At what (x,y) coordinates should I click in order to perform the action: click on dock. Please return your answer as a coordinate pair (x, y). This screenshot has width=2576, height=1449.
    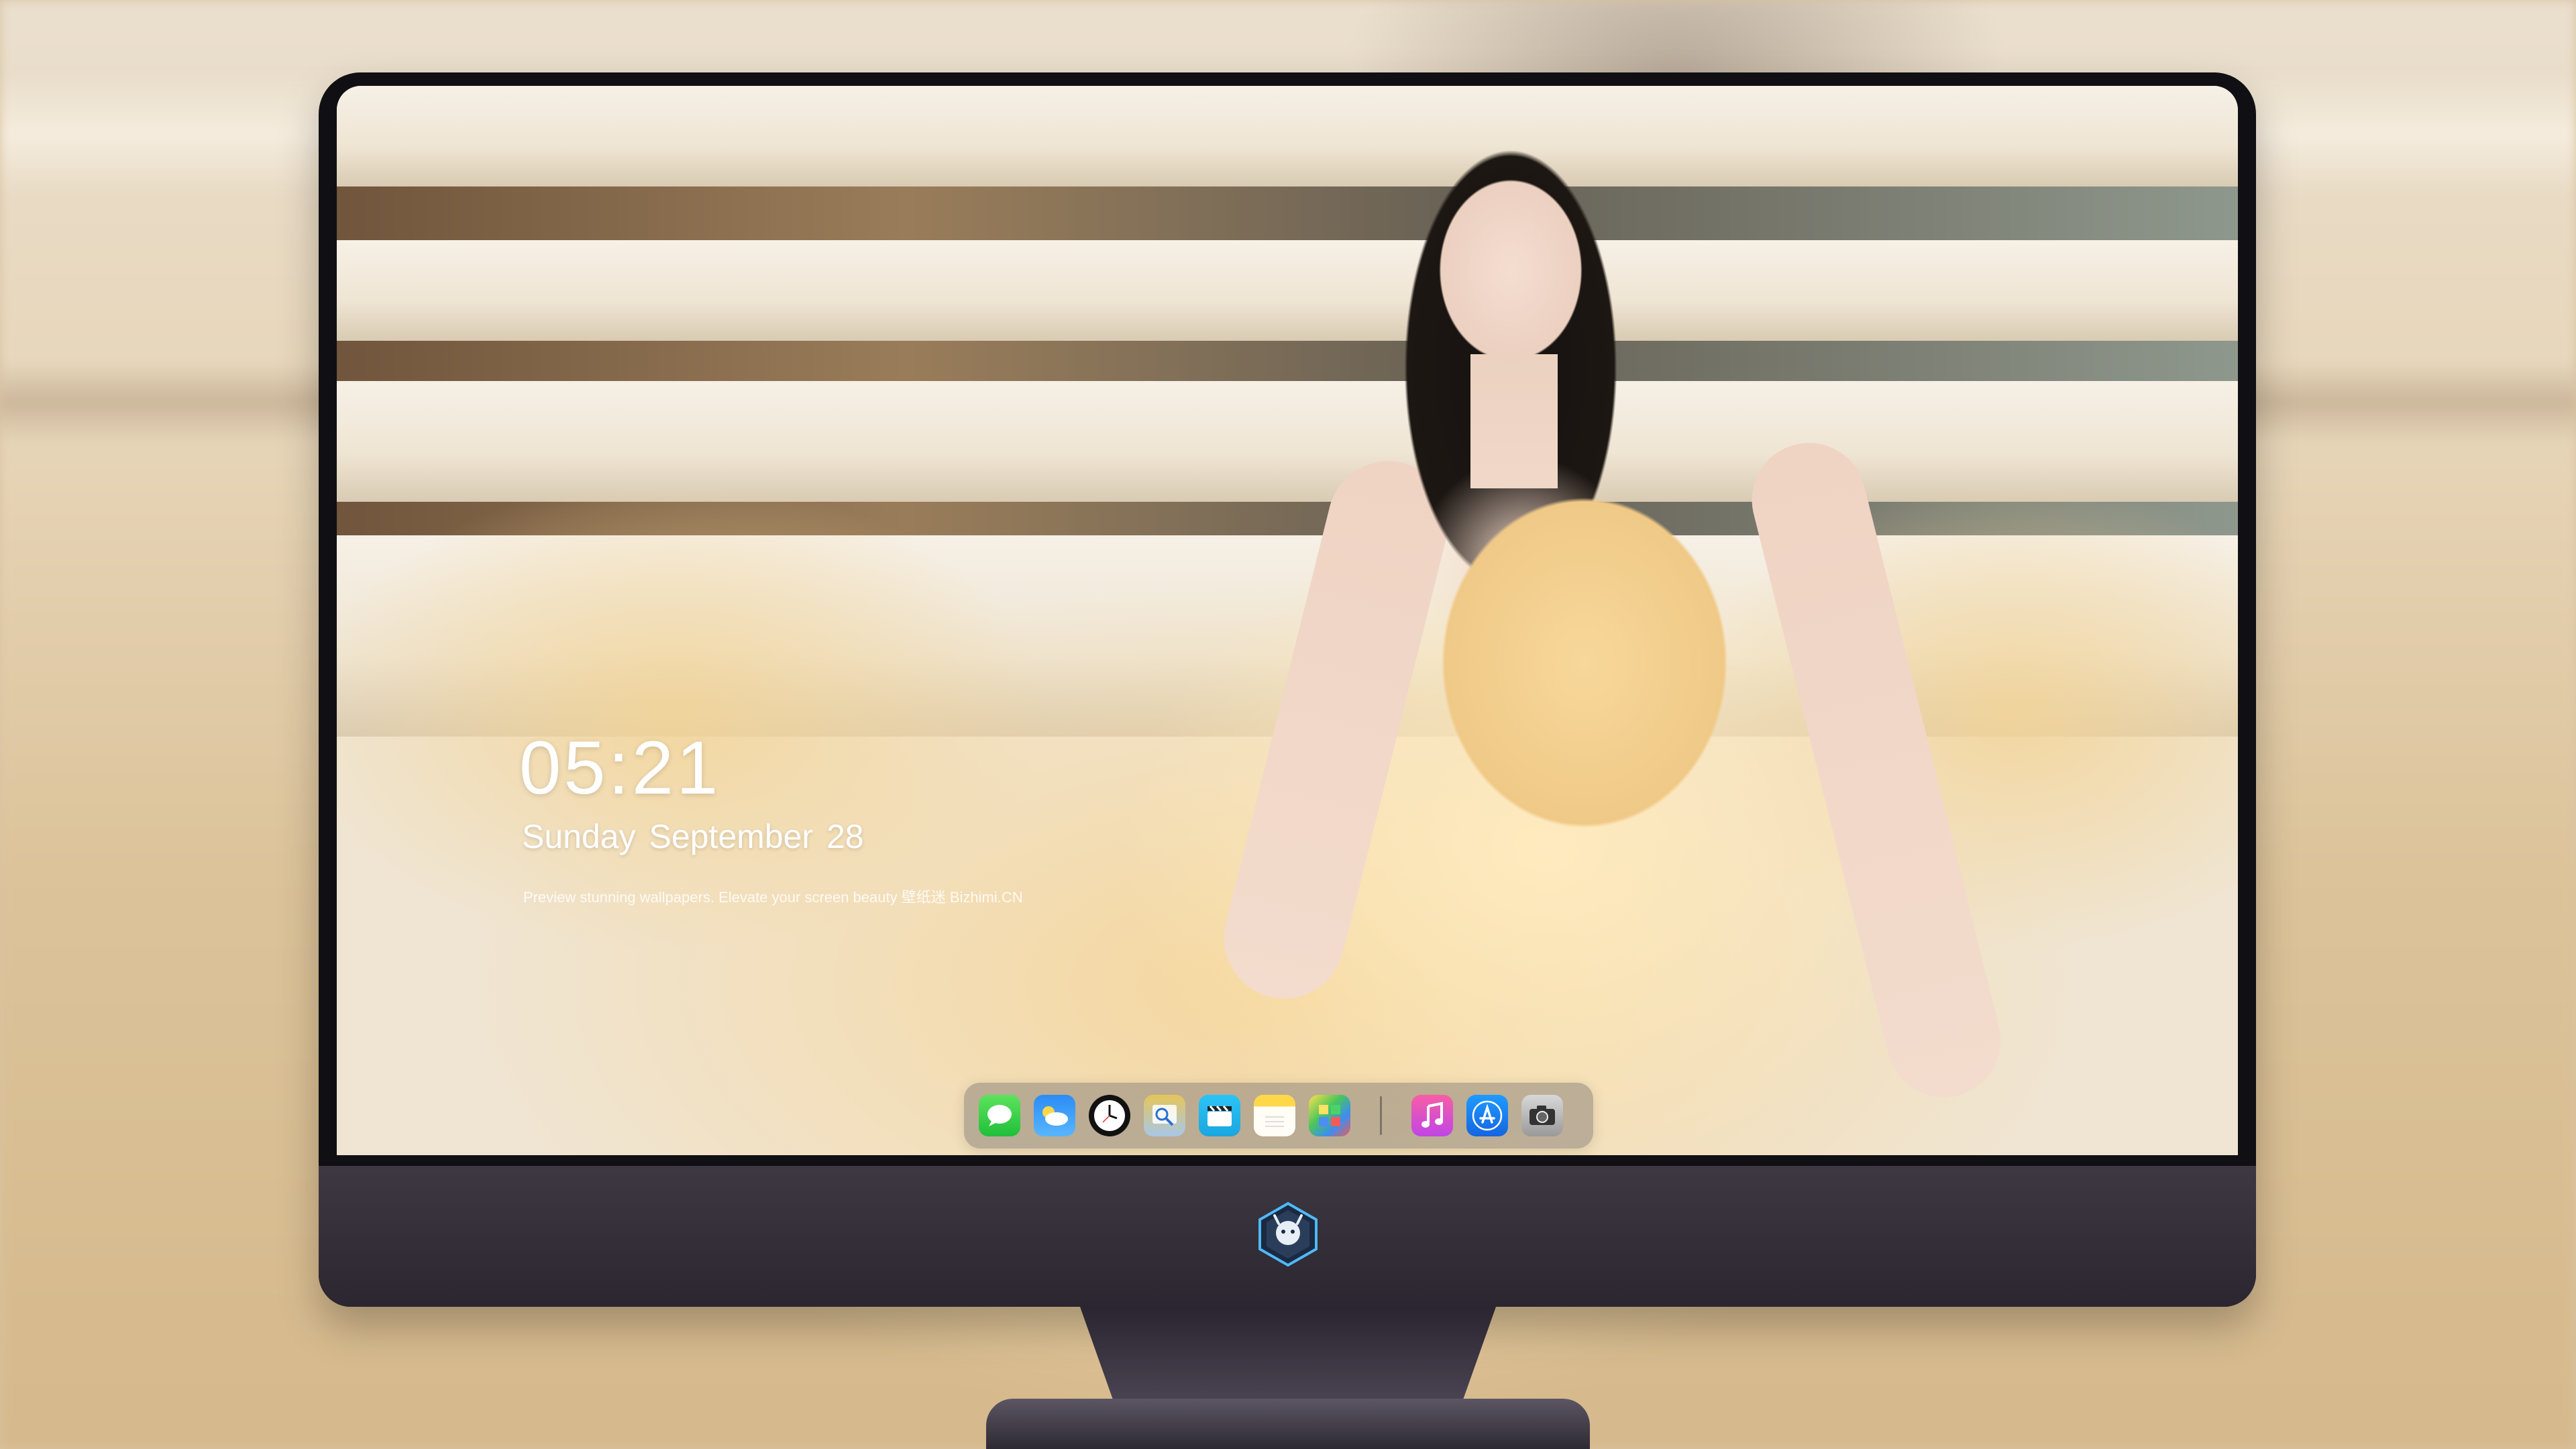
    Looking at the image, I should click on (1278, 1115).